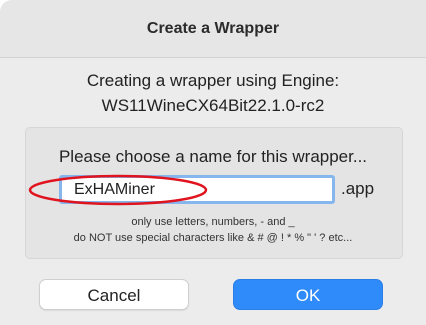 The image size is (426, 325). Describe the element at coordinates (308, 294) in the screenshot. I see `ok-button: OK` at that location.